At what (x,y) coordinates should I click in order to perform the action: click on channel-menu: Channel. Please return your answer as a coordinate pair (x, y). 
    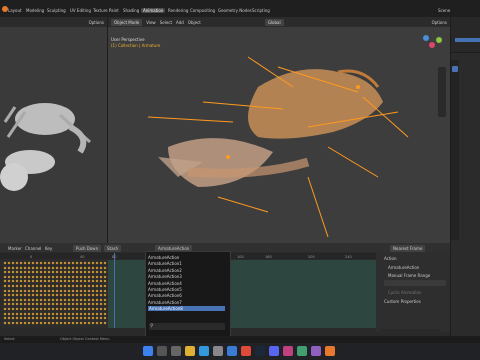
    Looking at the image, I should click on (33, 248).